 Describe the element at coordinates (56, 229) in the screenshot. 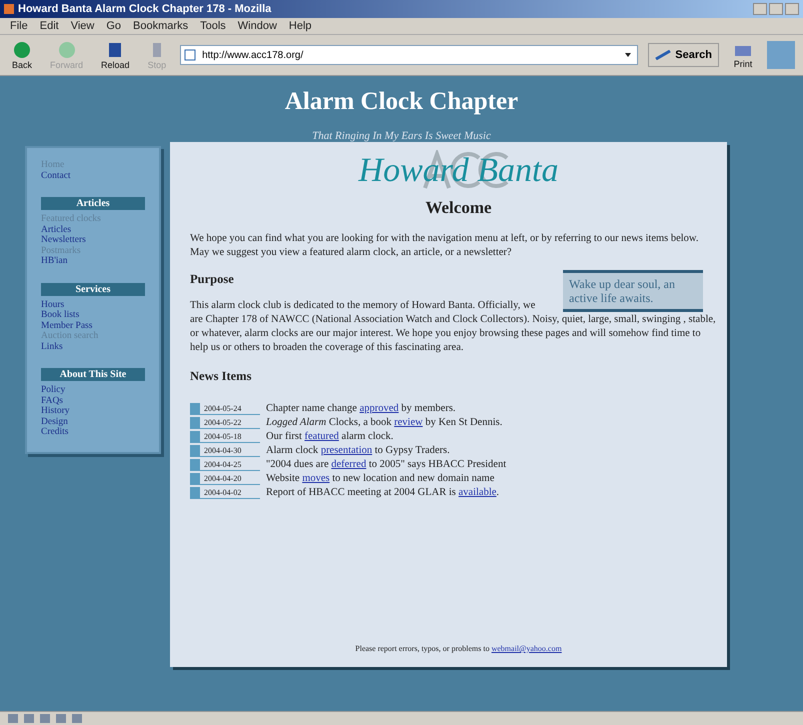

I see `sidebar-link: Articles` at that location.